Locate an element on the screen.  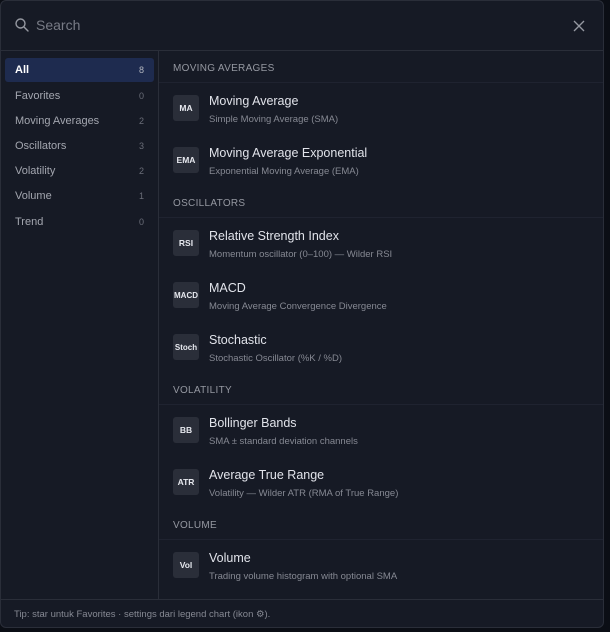
indicator-badge: MACD is located at coordinates (186, 295).